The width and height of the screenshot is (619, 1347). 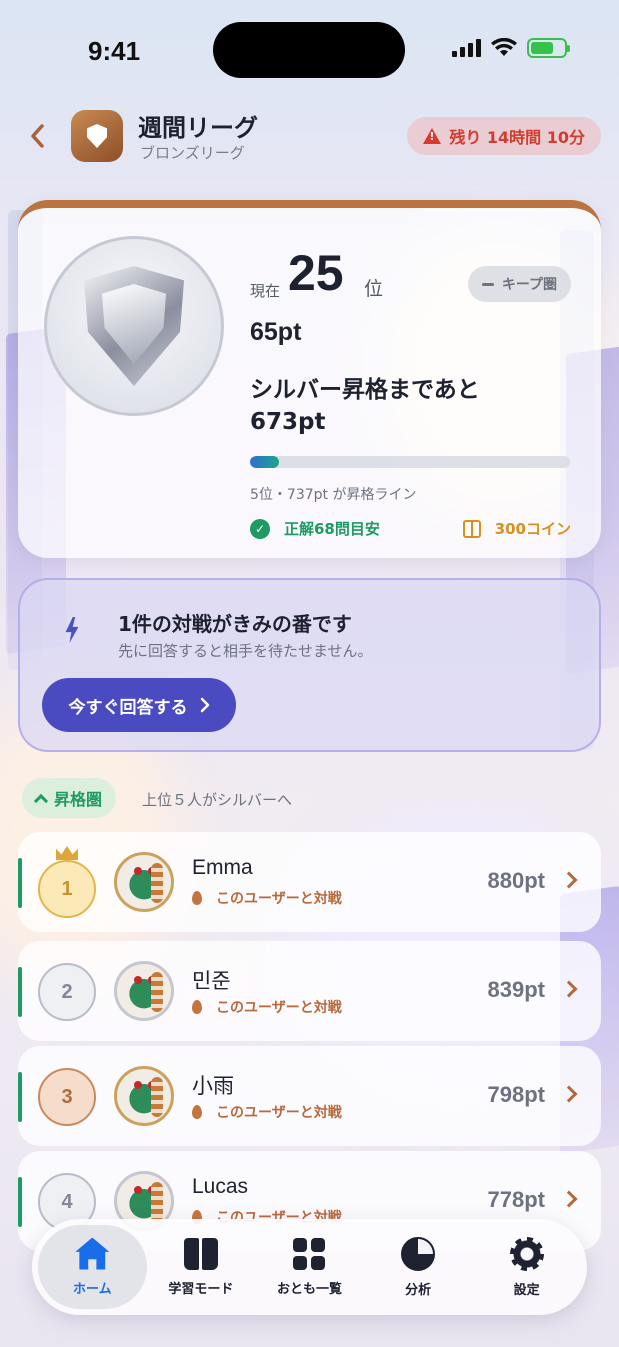 I want to click on tab-home: ホーム, so click(x=92, y=1267).